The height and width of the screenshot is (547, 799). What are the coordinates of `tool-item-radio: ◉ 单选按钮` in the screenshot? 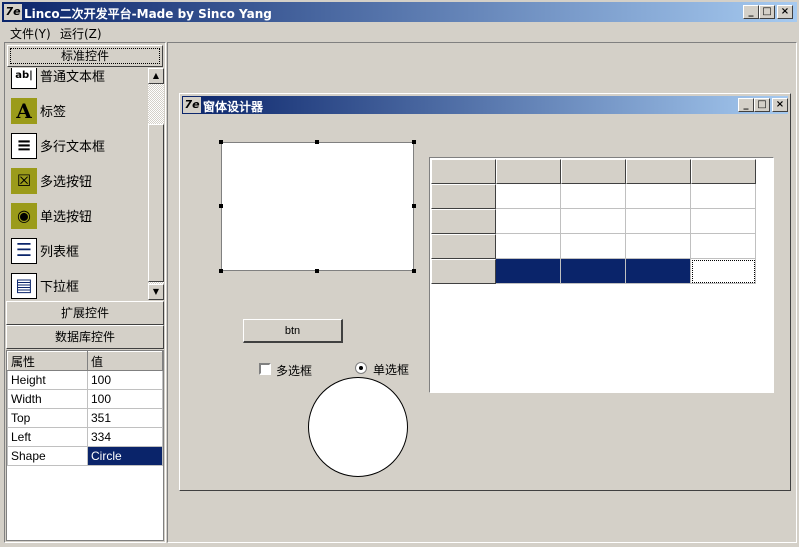 It's located at (77, 215).